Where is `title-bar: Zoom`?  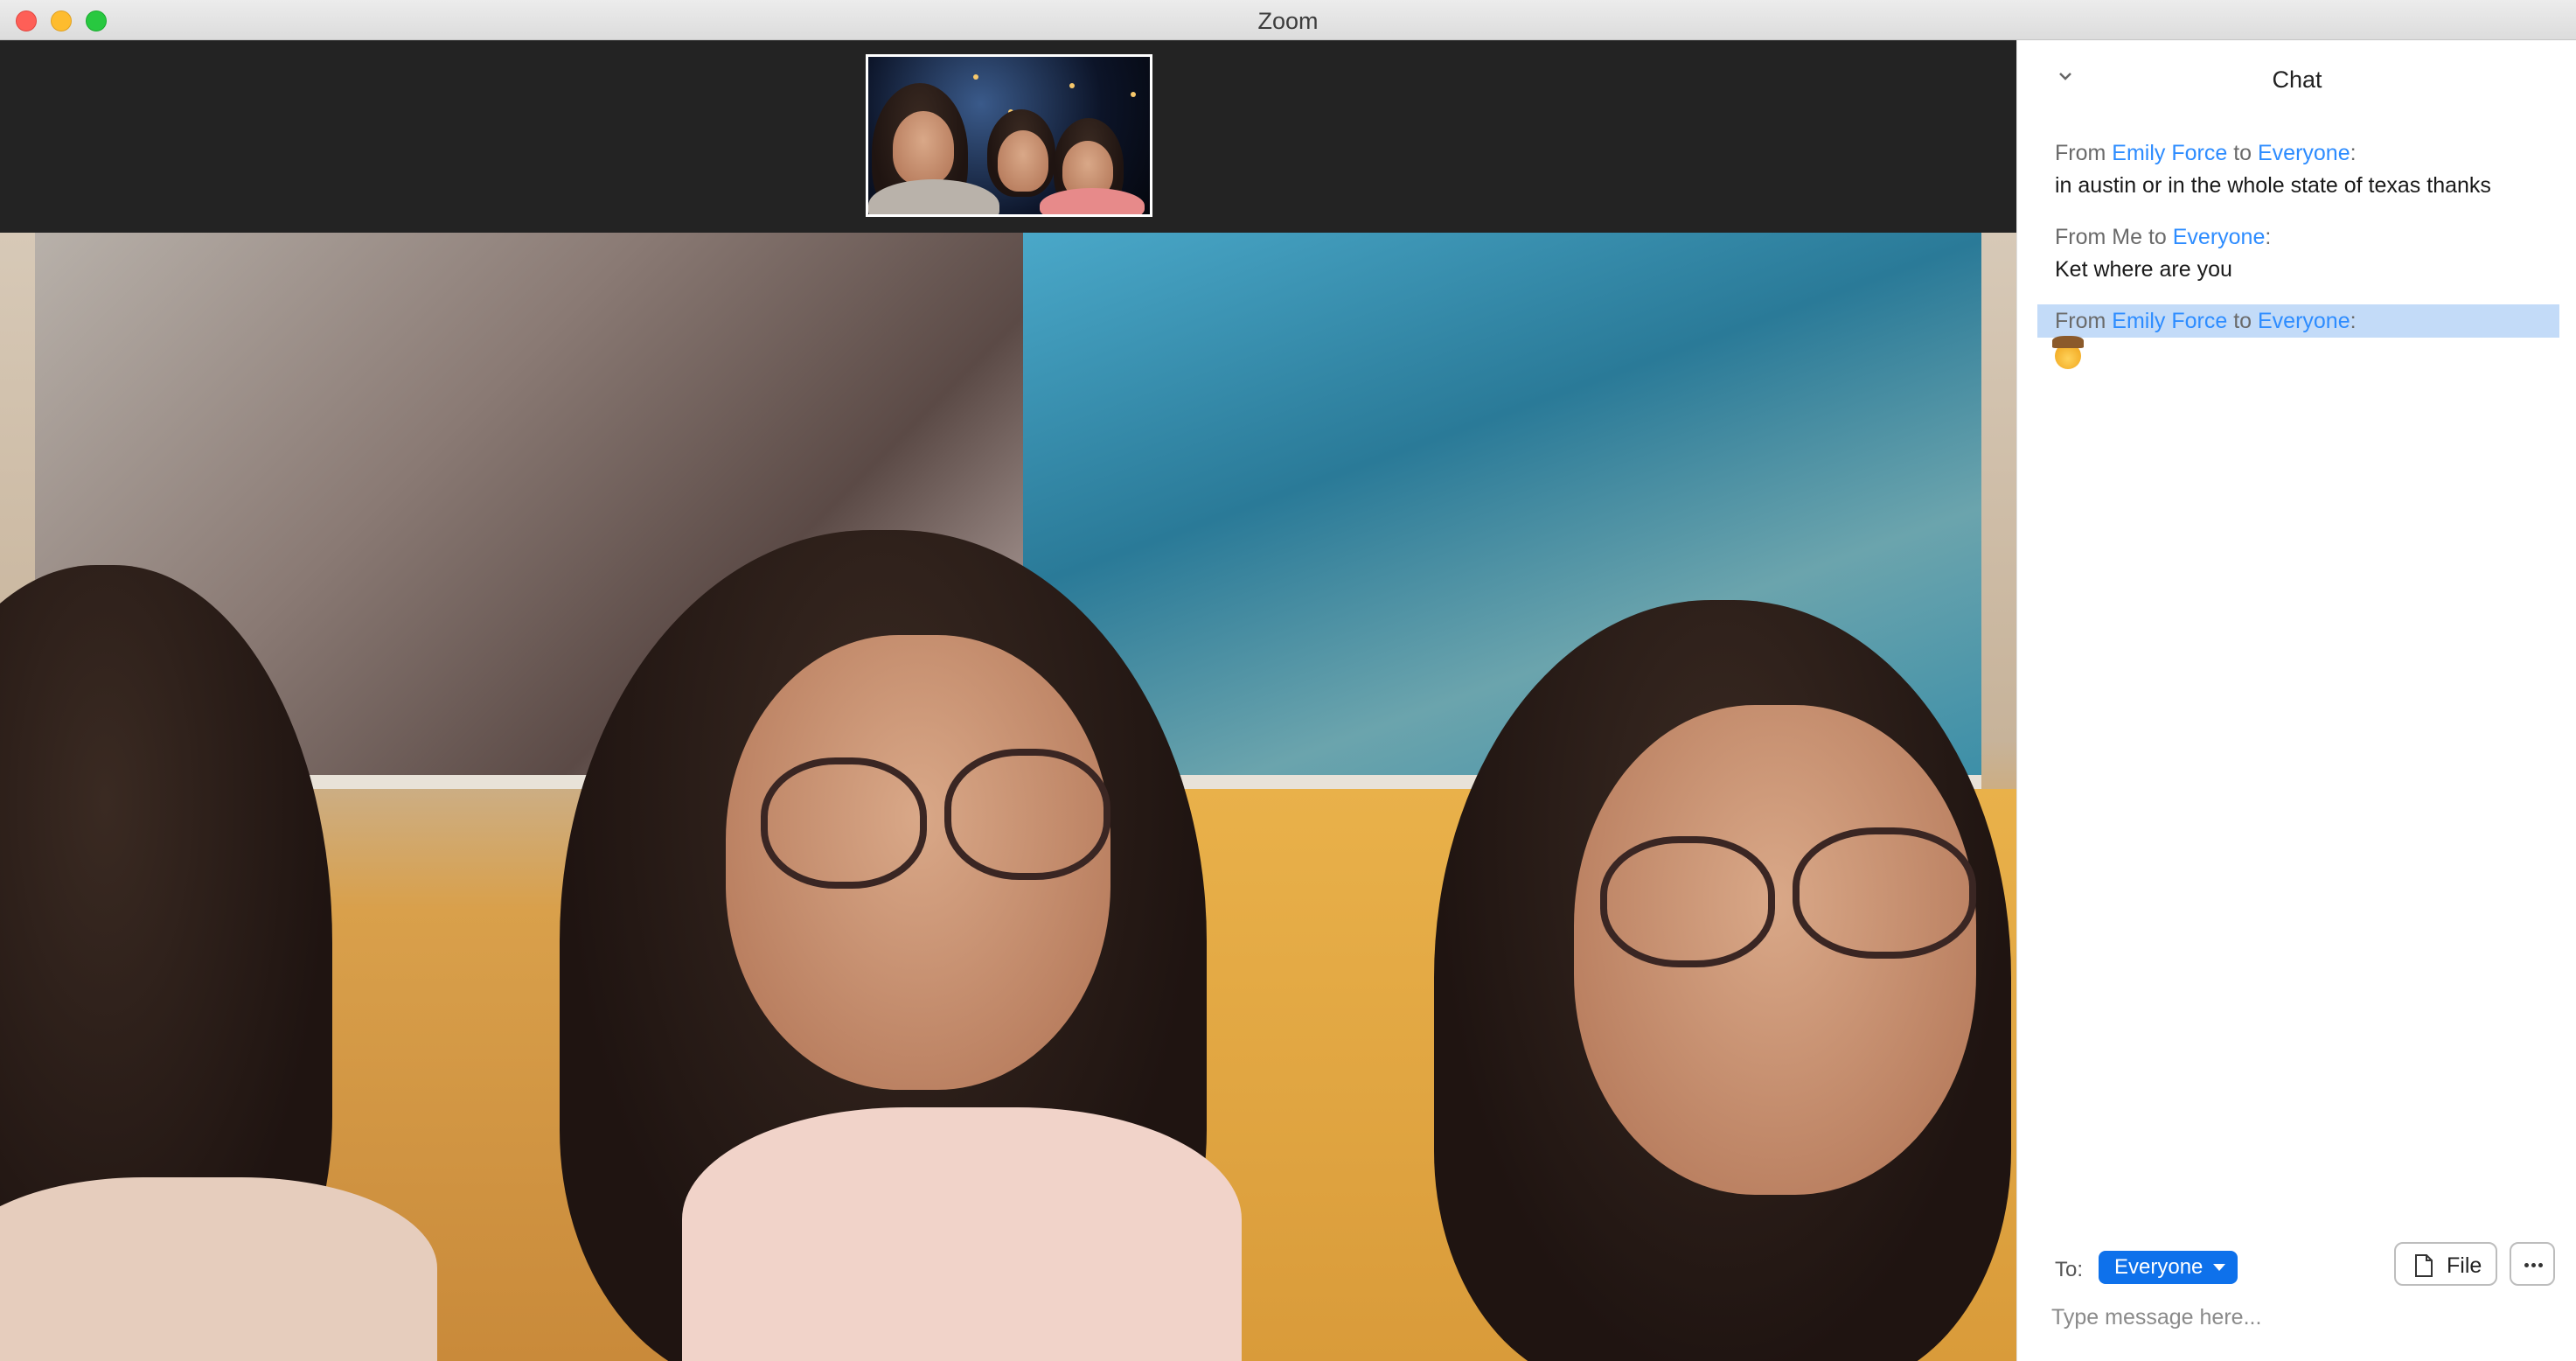
title-bar: Zoom is located at coordinates (1288, 20).